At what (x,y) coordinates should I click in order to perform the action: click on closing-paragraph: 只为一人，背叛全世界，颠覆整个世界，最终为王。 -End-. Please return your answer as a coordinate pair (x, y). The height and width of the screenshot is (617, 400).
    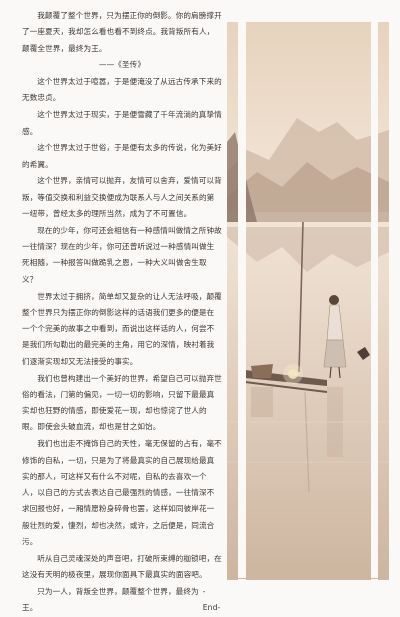
    Looking at the image, I should click on (122, 600).